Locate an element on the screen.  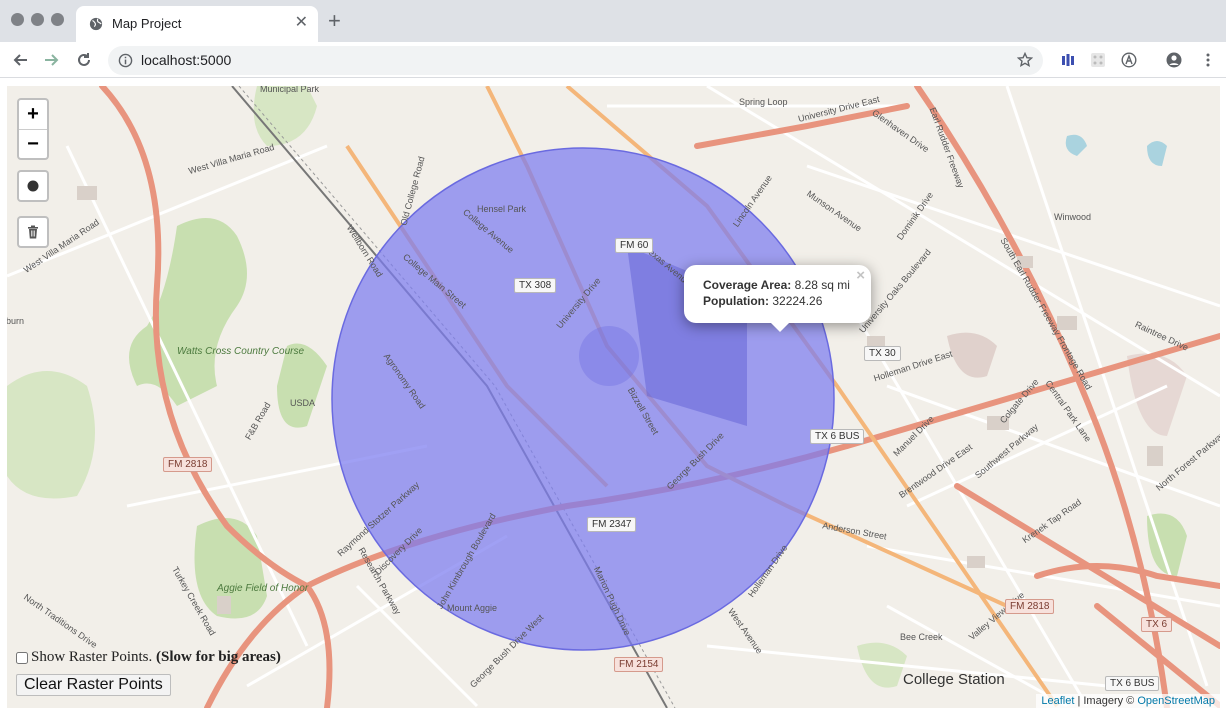
map-label: Winwood is located at coordinates (1073, 217).